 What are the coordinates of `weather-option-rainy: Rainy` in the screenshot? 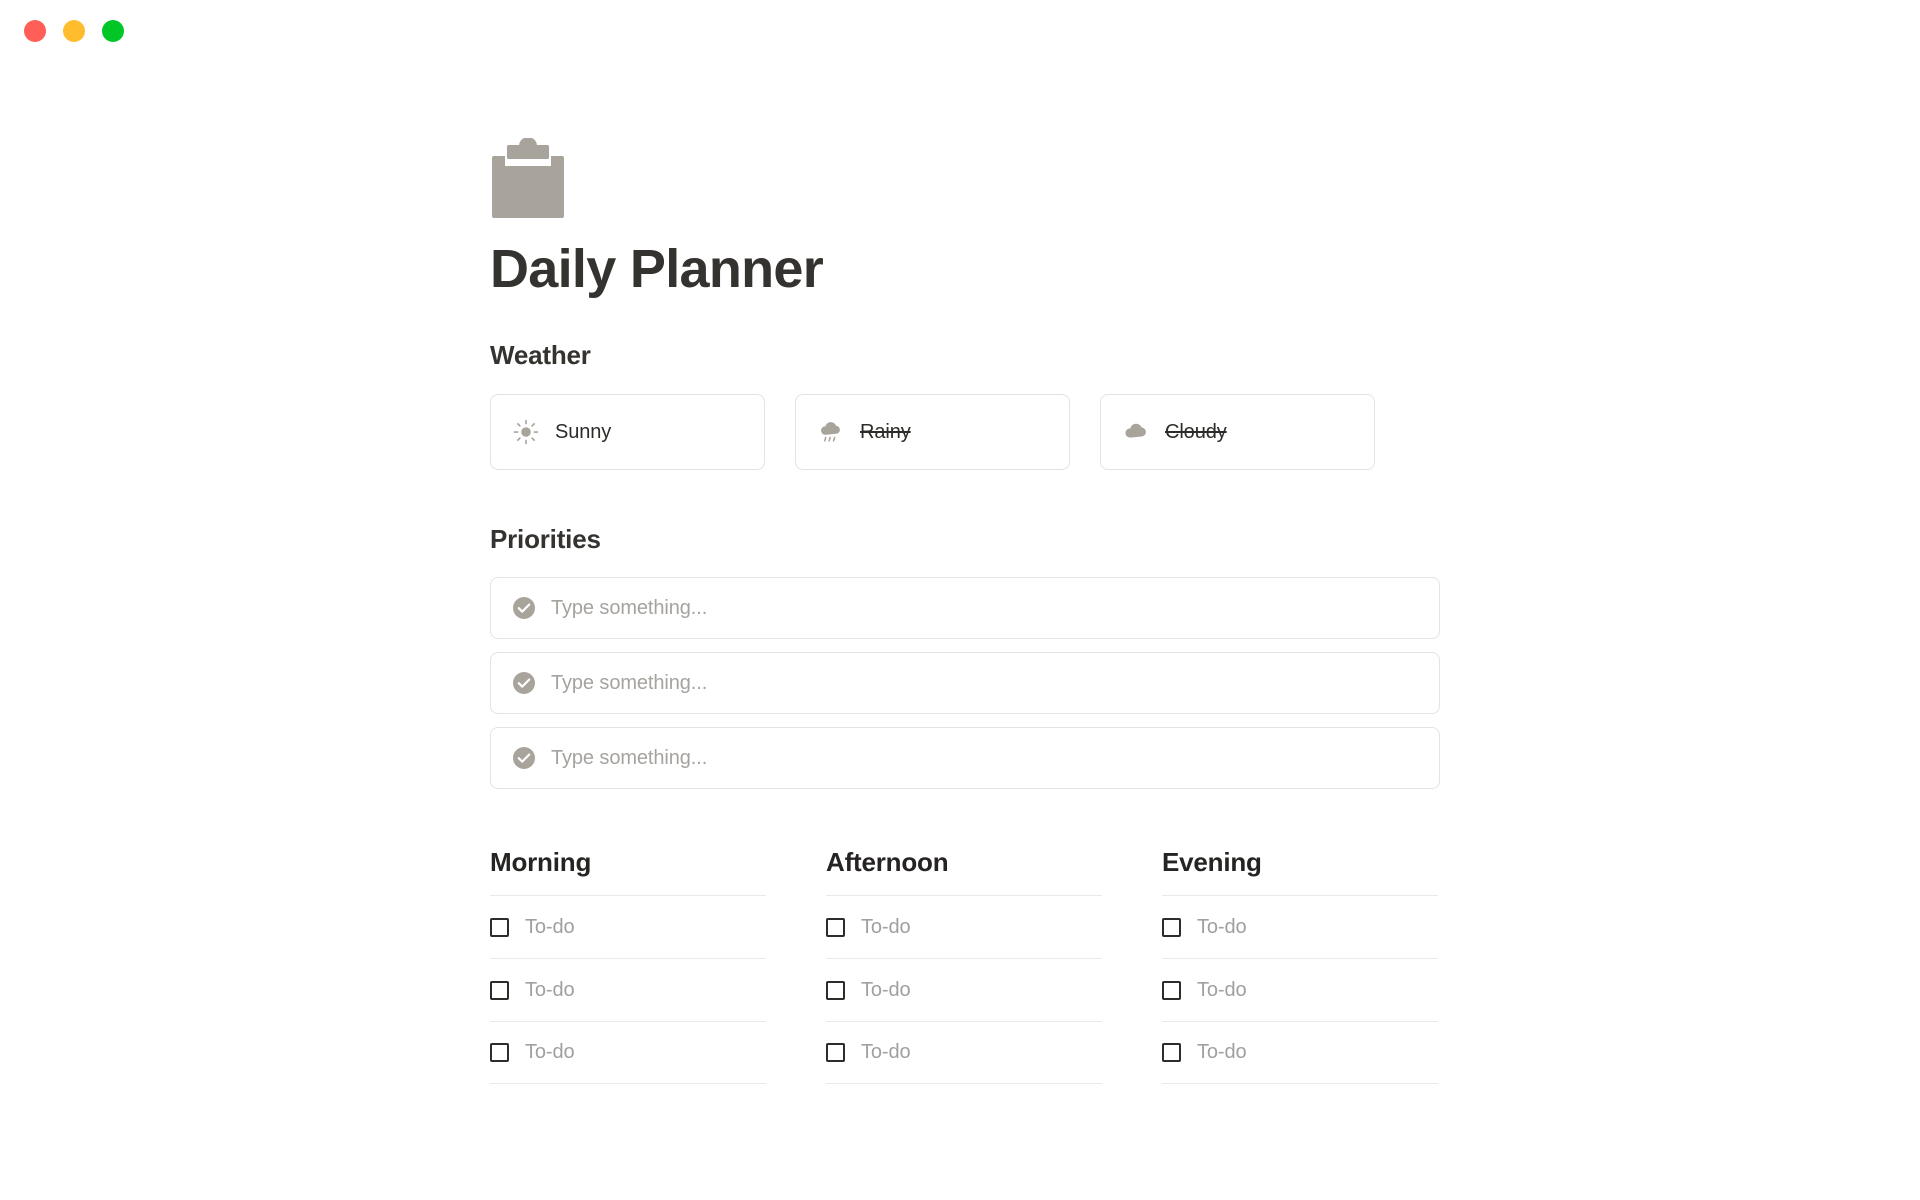 It's located at (932, 432).